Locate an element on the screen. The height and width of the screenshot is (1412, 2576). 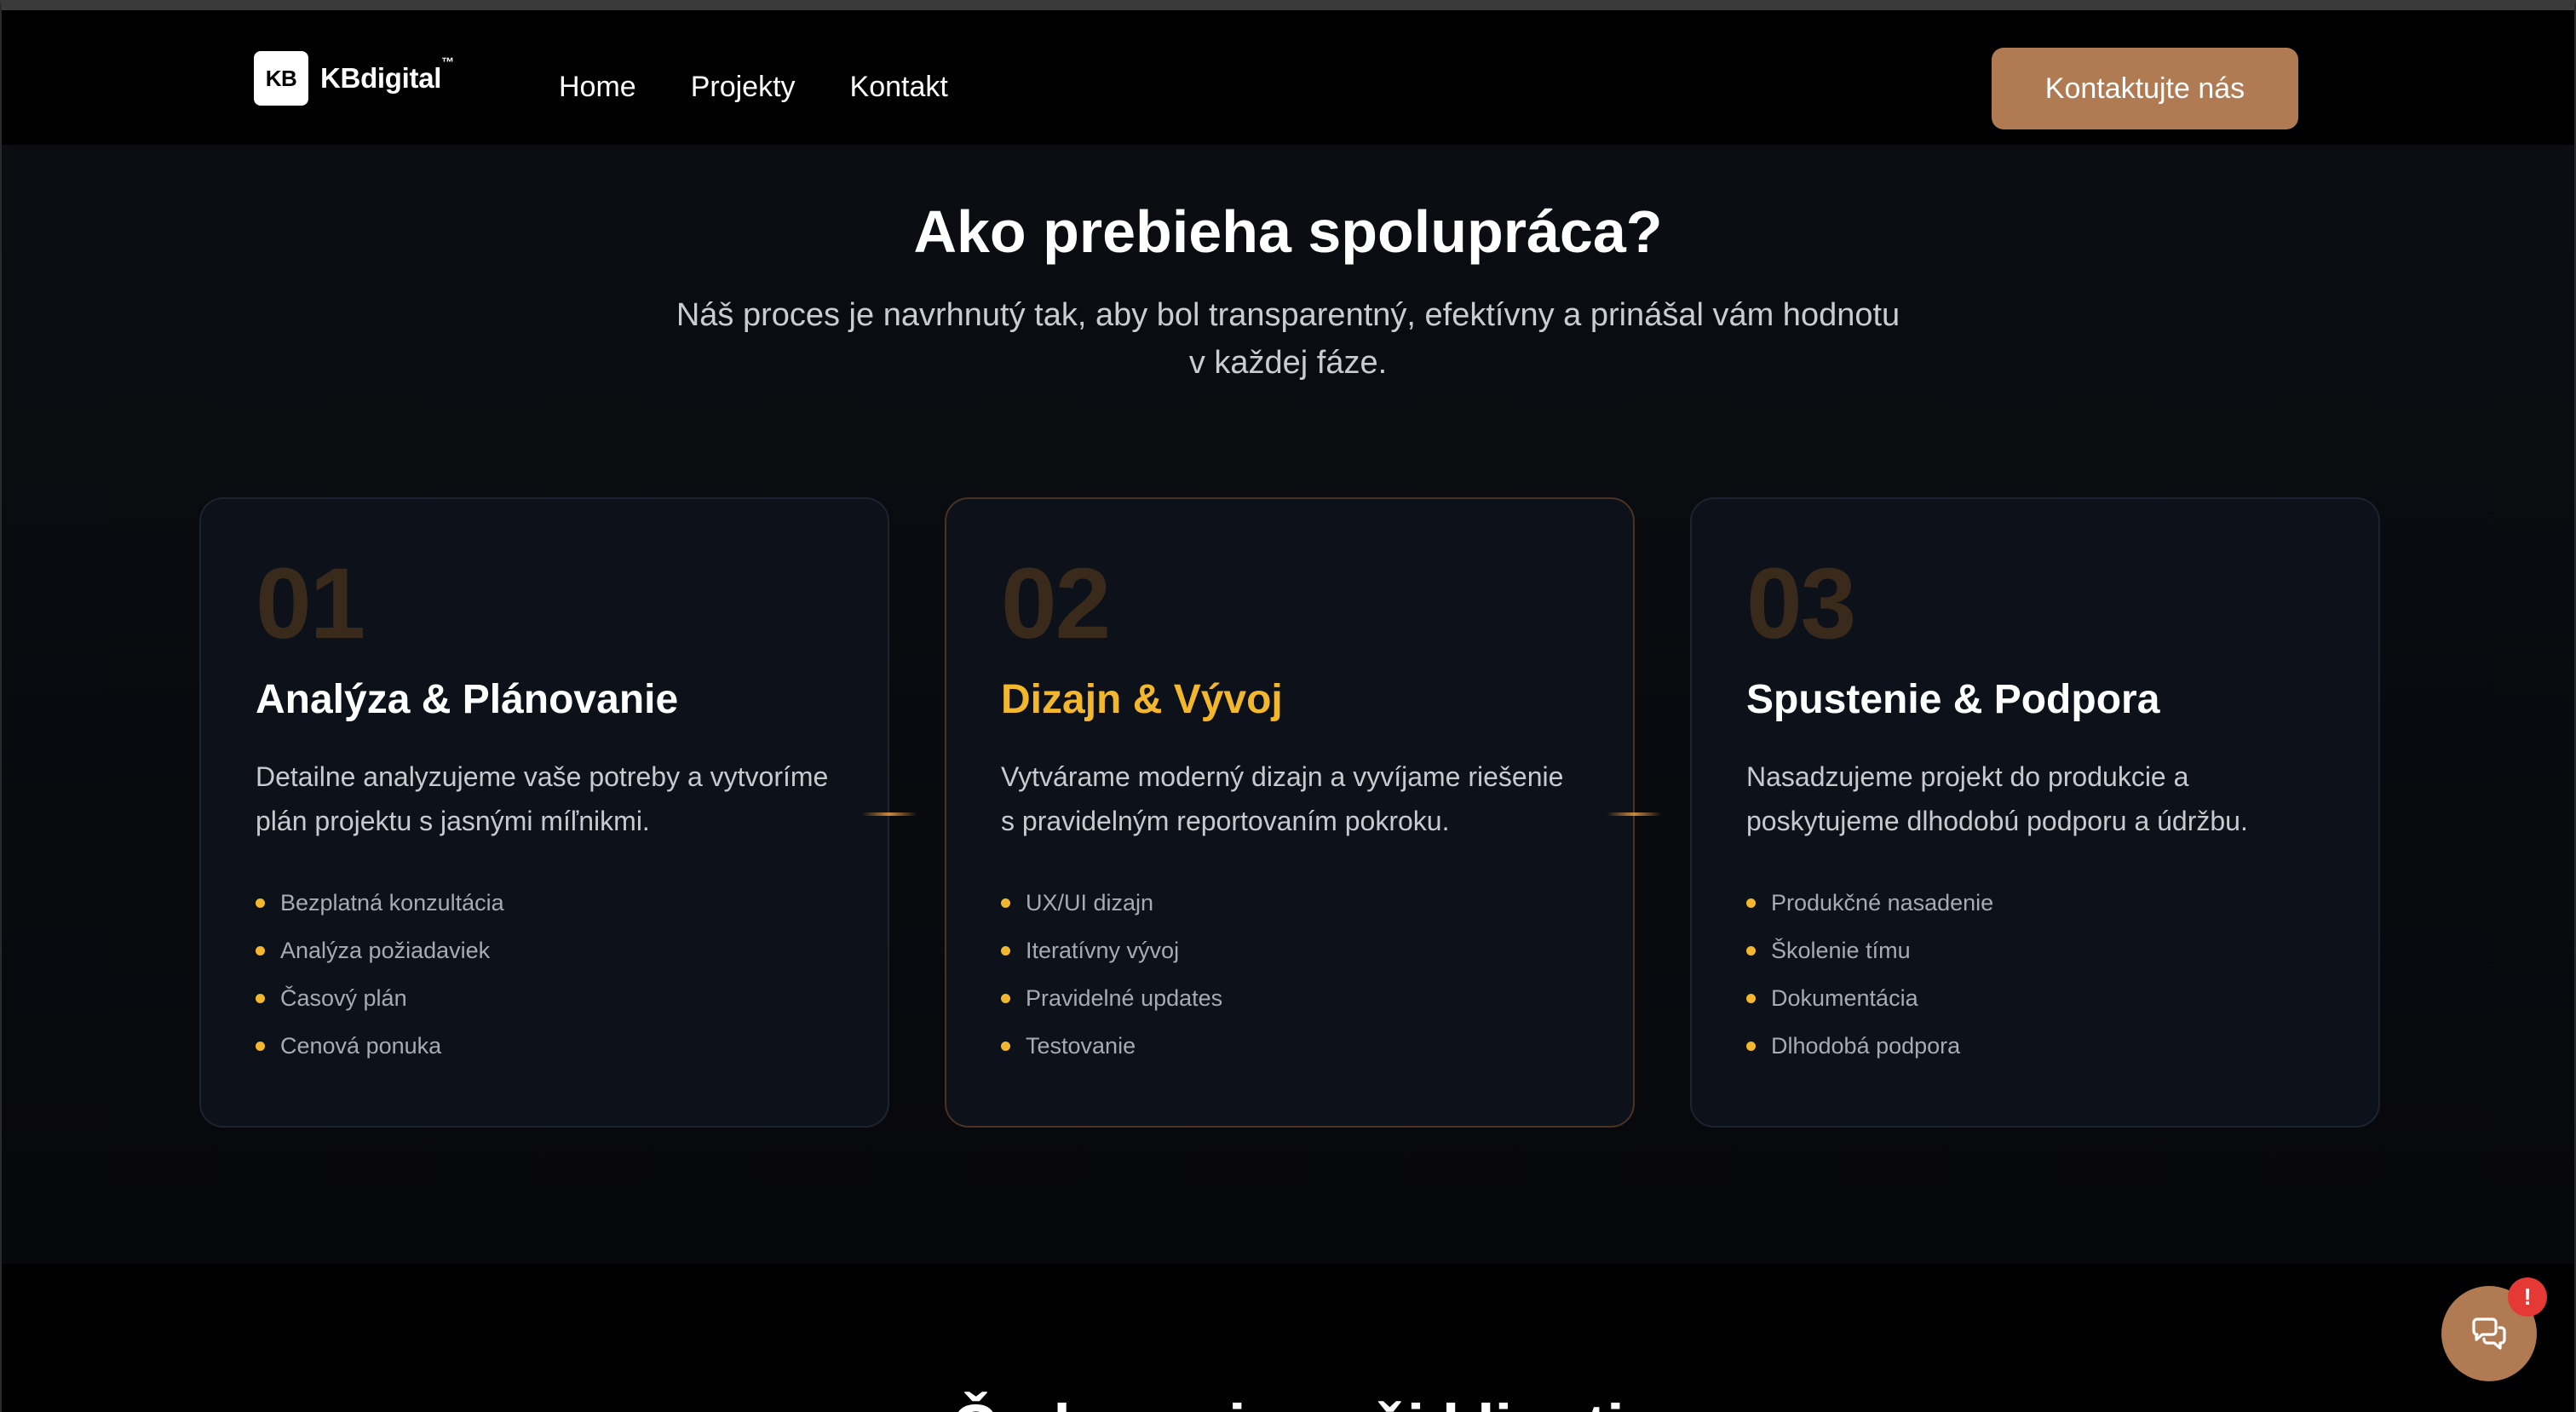
list-item: Produkčné nasadenie is located at coordinates (2062, 903).